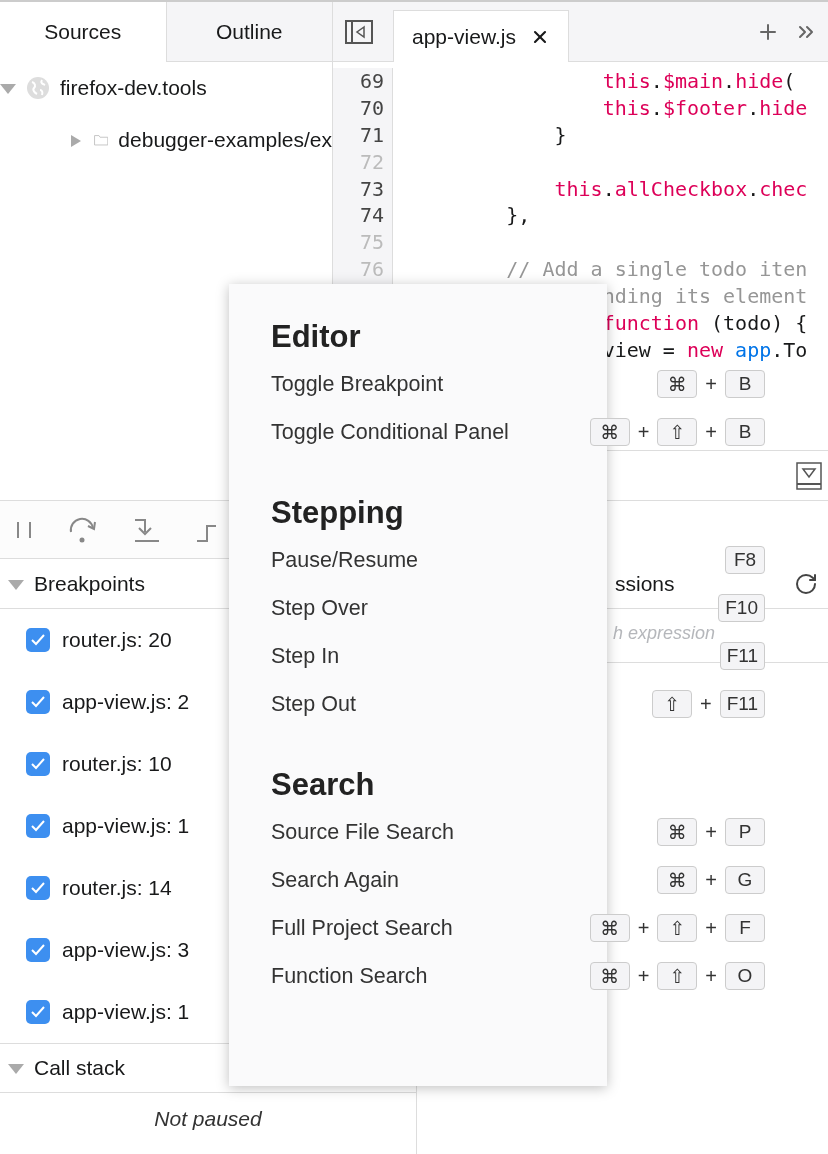 The image size is (828, 1154). I want to click on key-cap: O, so click(745, 976).